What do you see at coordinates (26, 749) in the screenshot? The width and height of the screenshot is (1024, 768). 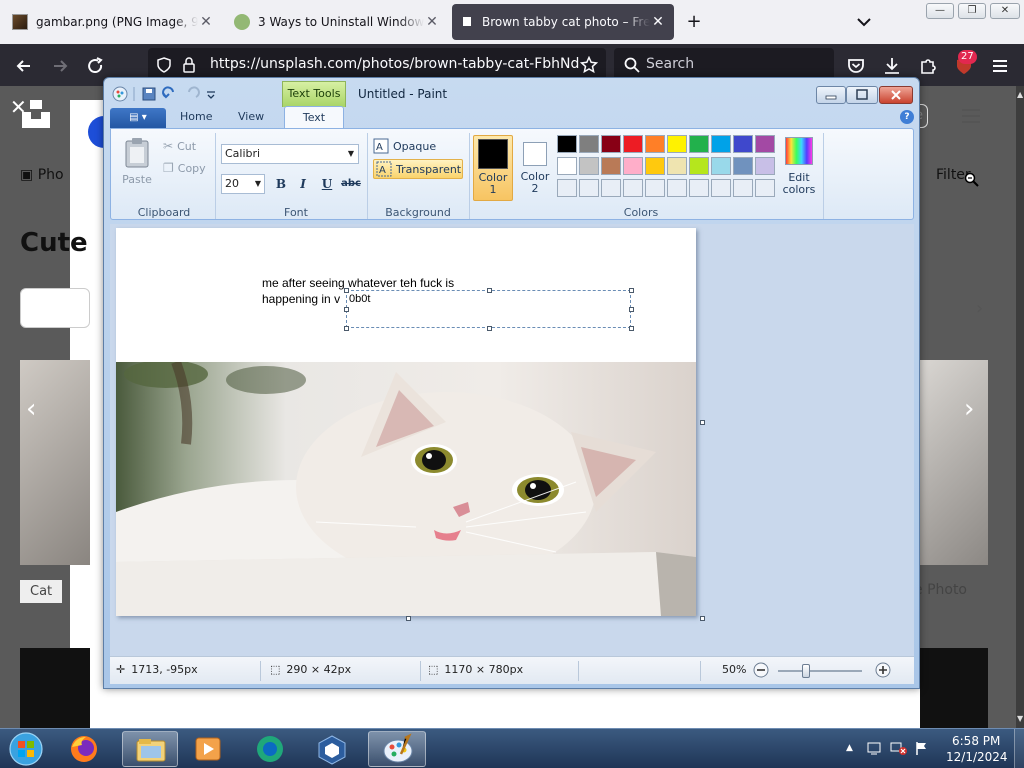 I see `start-button` at bounding box center [26, 749].